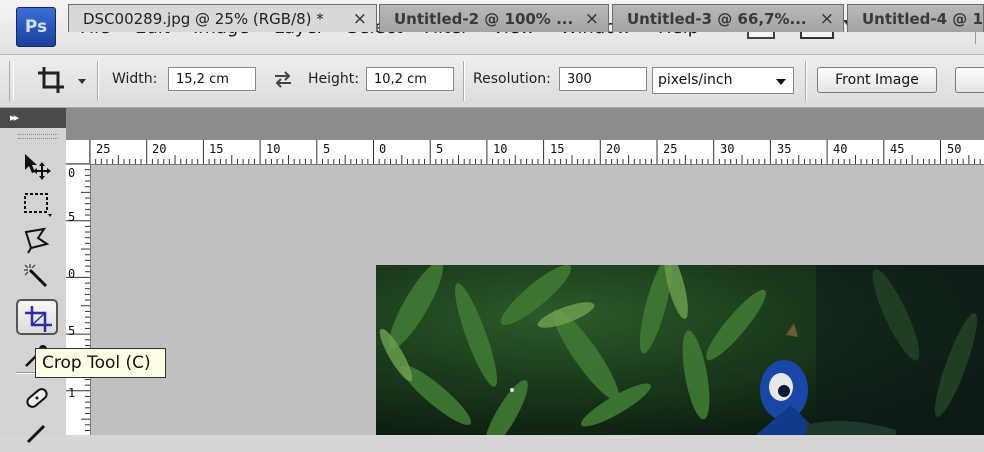 This screenshot has width=984, height=452. I want to click on tab-untitled-4: Untitled-4 @ 1, so click(915, 18).